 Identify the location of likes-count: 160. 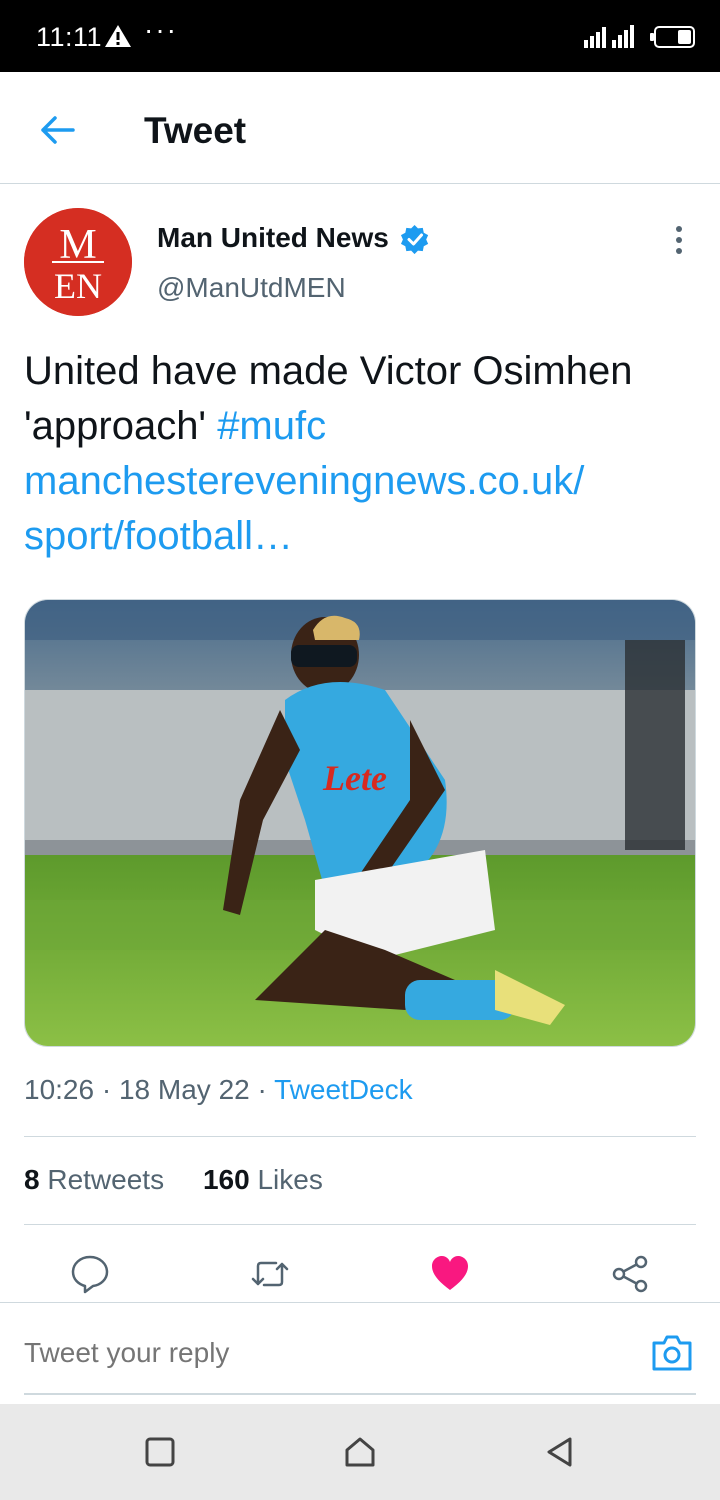
(226, 1179).